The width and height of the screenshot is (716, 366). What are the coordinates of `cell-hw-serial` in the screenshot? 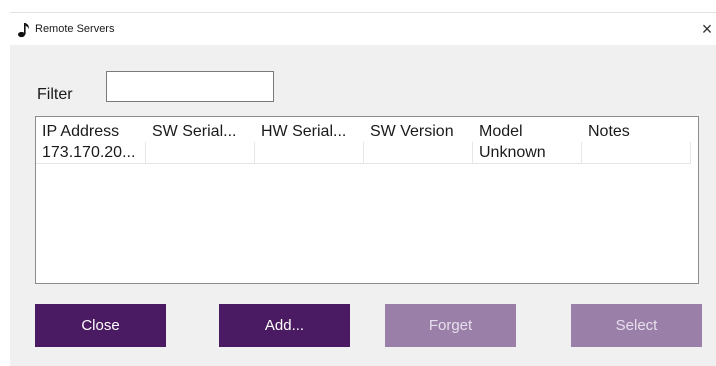 It's located at (309, 153).